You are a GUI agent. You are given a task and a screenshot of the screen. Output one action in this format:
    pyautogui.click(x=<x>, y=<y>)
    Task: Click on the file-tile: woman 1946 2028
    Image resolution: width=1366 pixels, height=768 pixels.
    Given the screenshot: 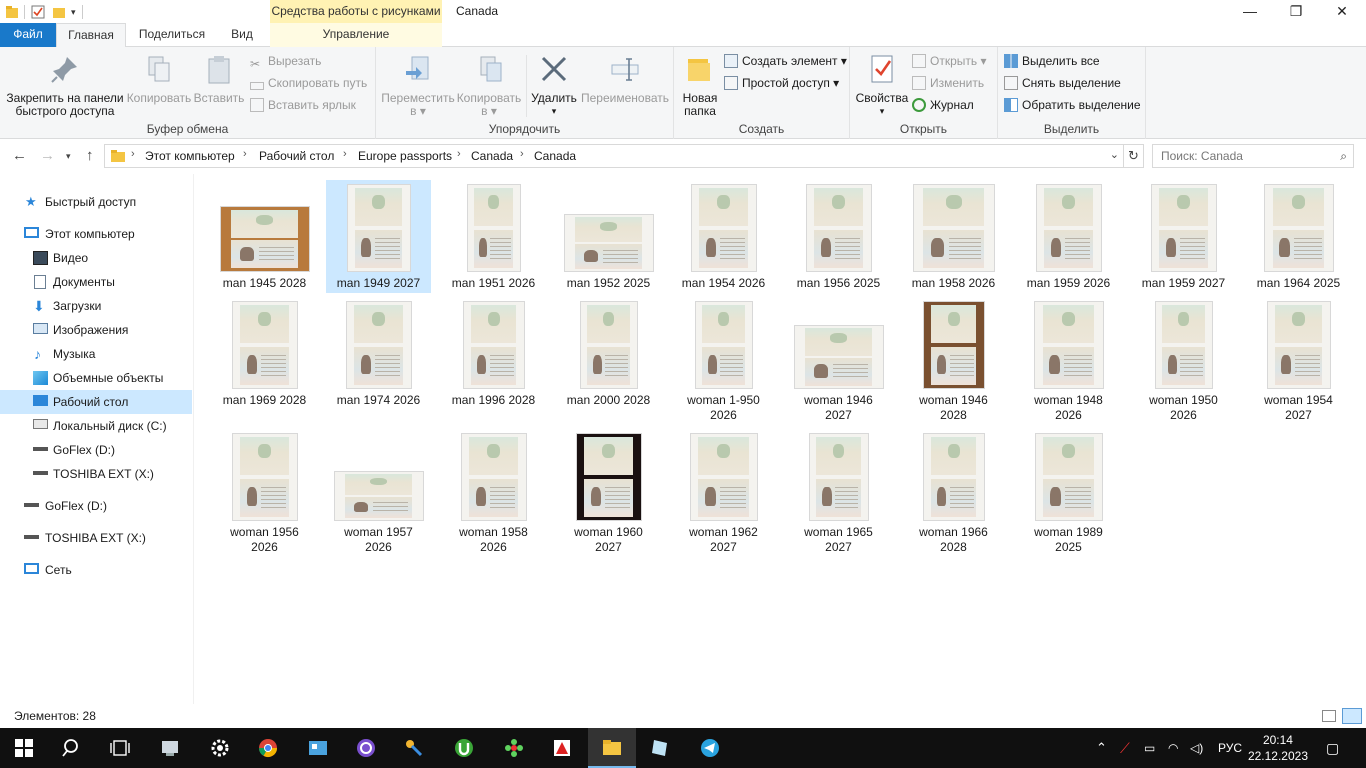 What is the action you would take?
    pyautogui.click(x=953, y=361)
    